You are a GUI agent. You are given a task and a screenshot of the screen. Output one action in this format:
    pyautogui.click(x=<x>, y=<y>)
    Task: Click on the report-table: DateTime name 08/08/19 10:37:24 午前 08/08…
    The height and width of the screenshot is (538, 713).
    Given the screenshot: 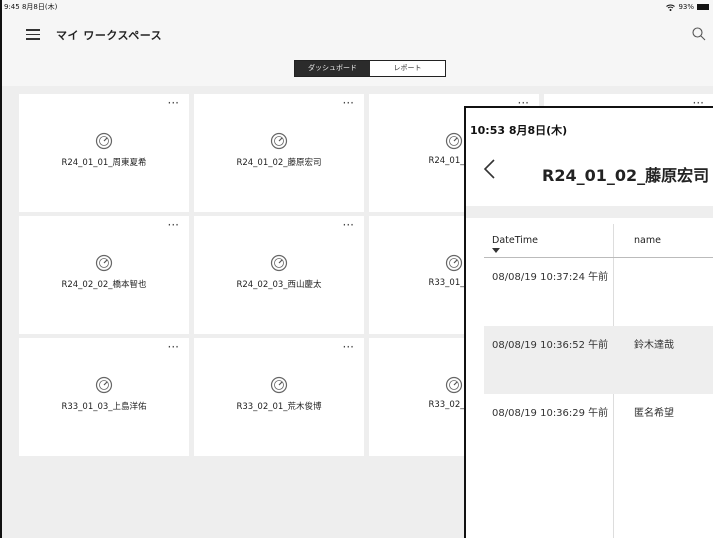 What is the action you would take?
    pyautogui.click(x=598, y=343)
    